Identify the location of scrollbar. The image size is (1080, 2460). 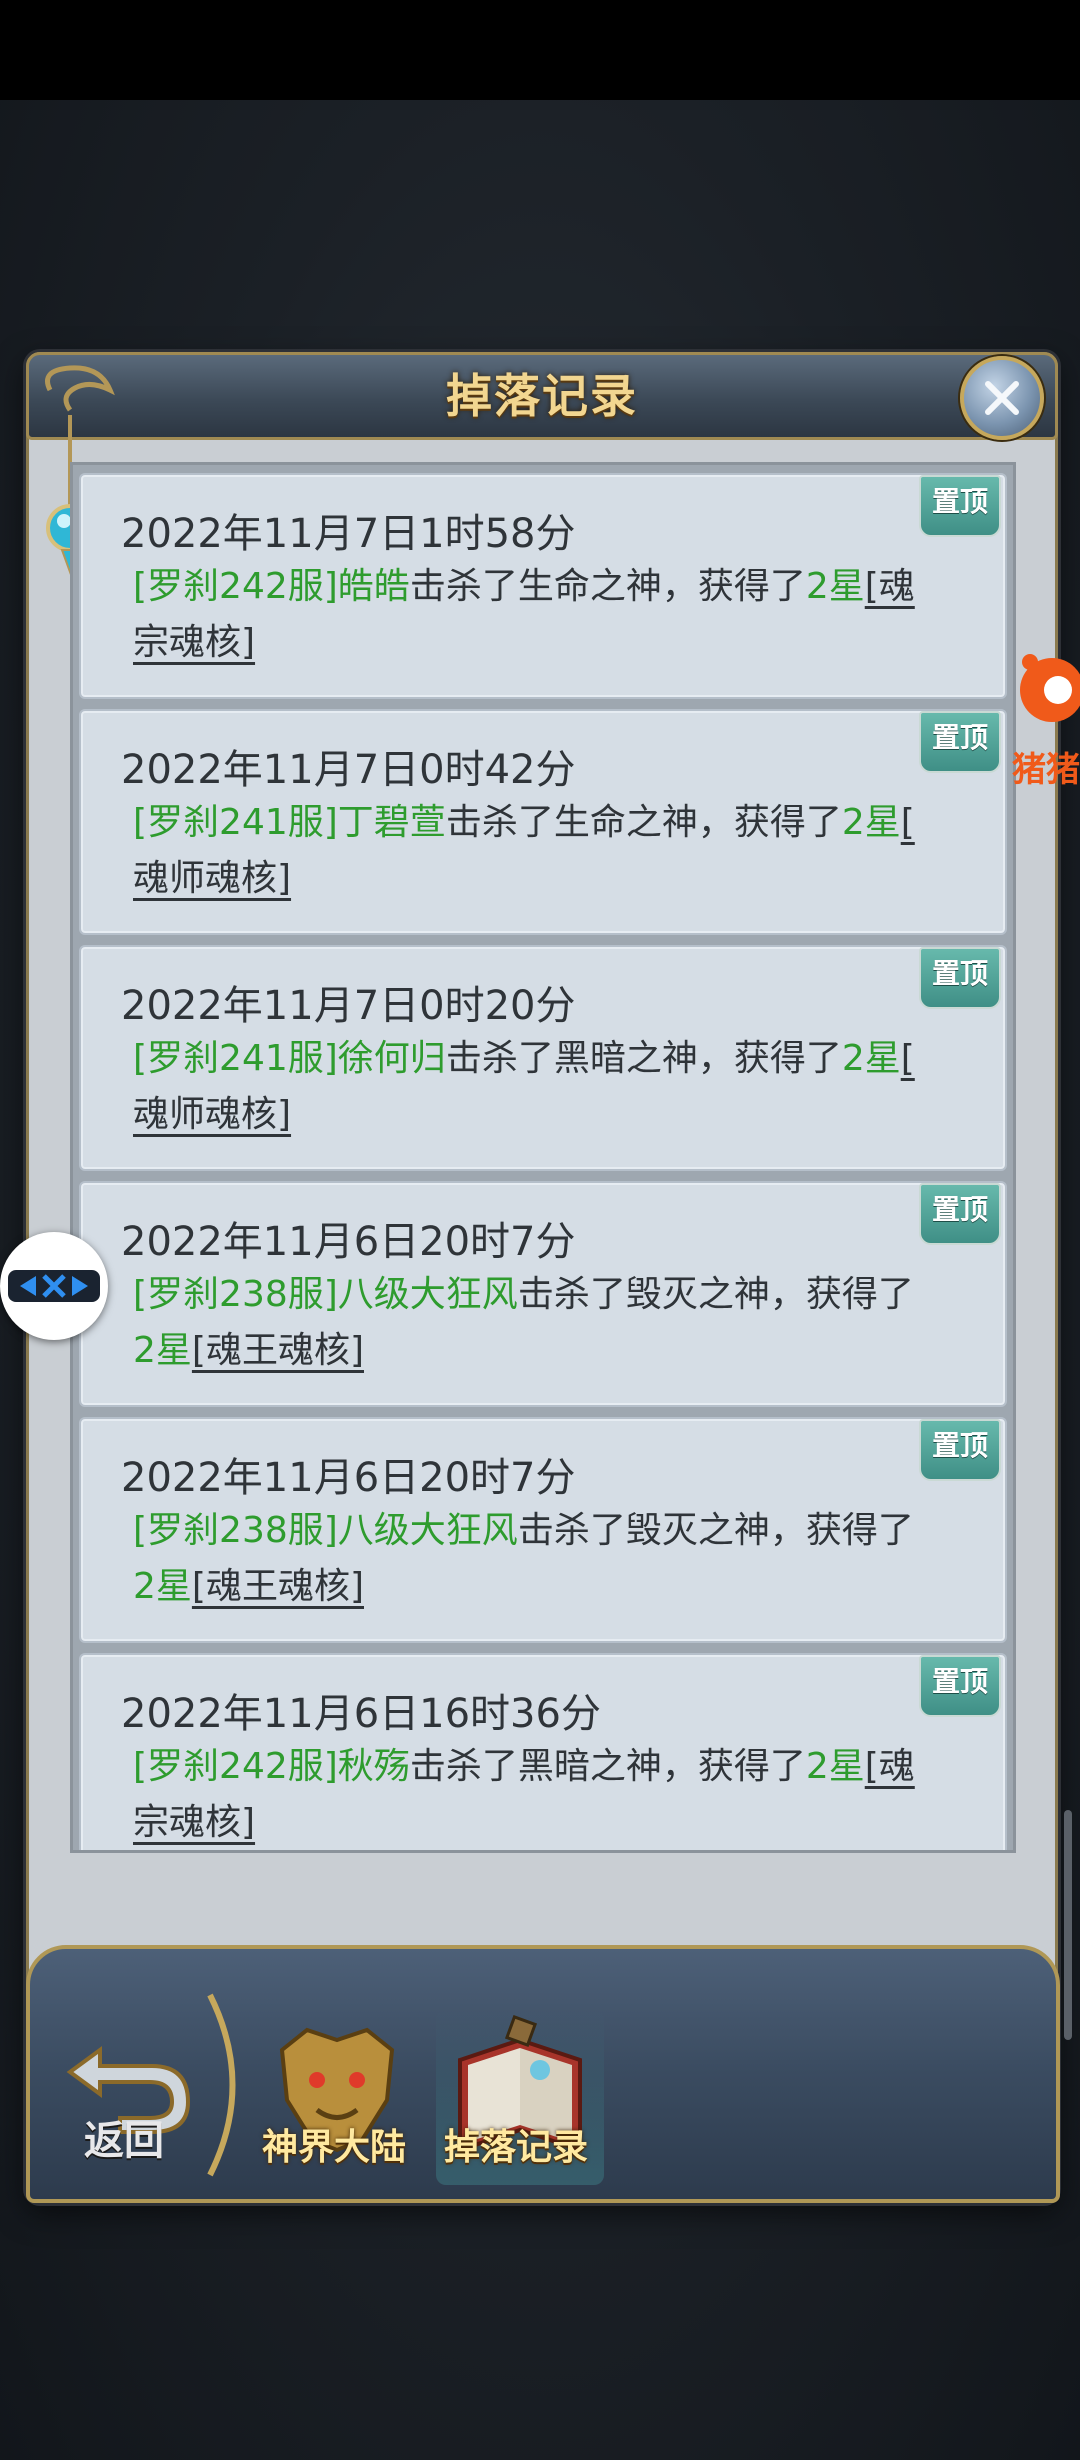
(1068, 1925).